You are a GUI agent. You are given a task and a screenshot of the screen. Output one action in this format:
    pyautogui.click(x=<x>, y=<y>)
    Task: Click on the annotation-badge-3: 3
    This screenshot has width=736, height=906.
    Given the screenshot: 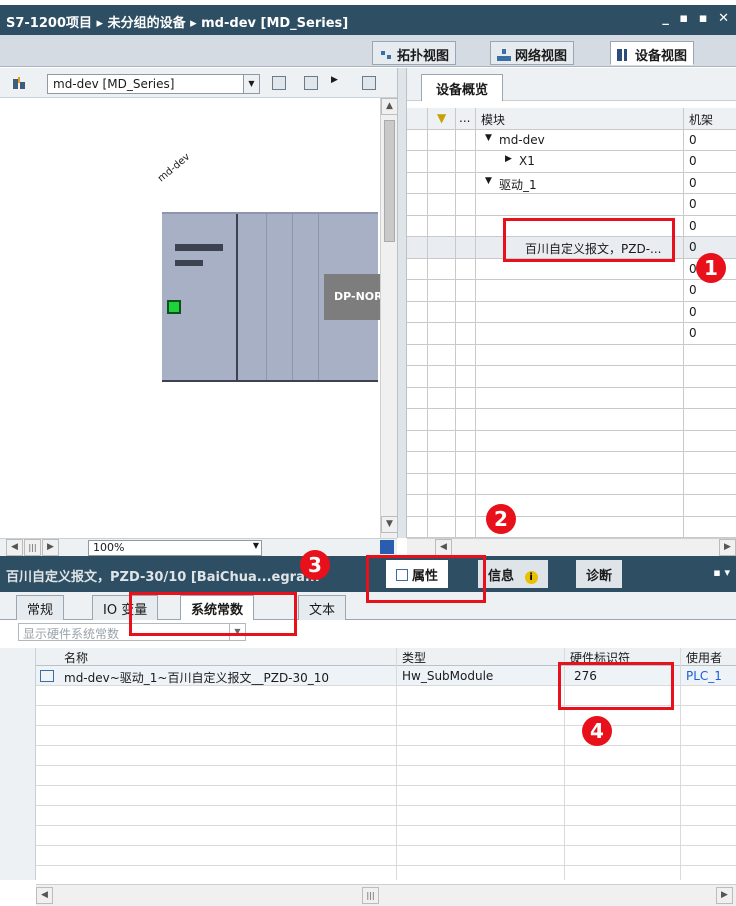 What is the action you would take?
    pyautogui.click(x=315, y=565)
    